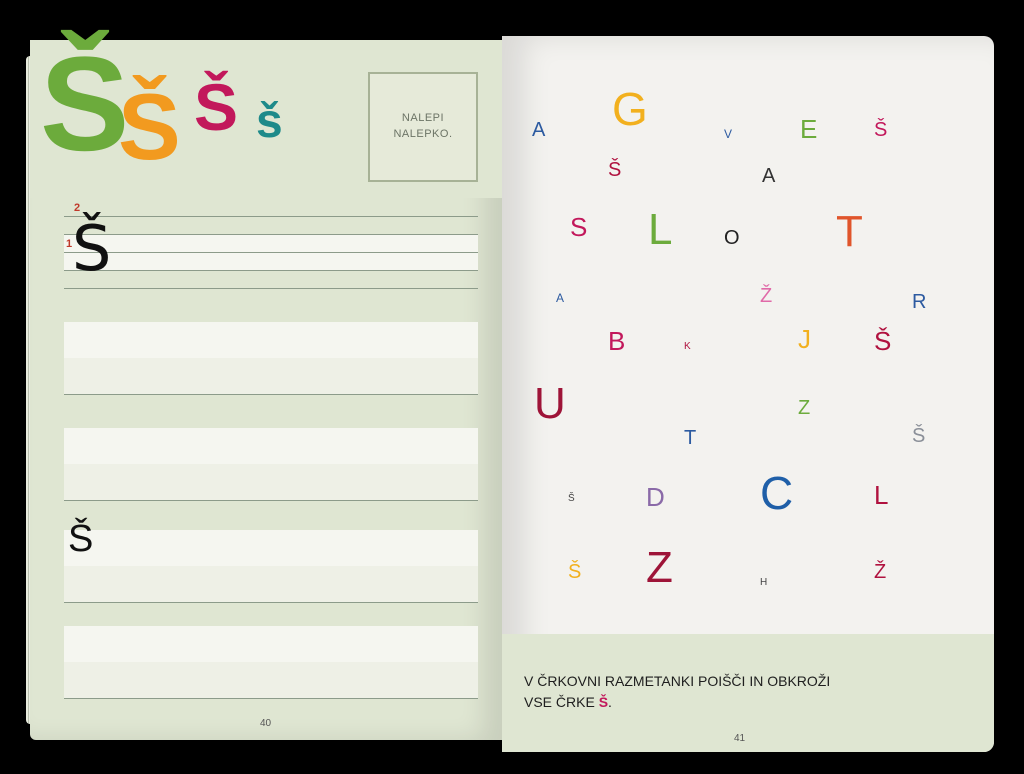 This screenshot has height=774, width=1024. I want to click on puzzle-letter-23: Š, so click(571, 499).